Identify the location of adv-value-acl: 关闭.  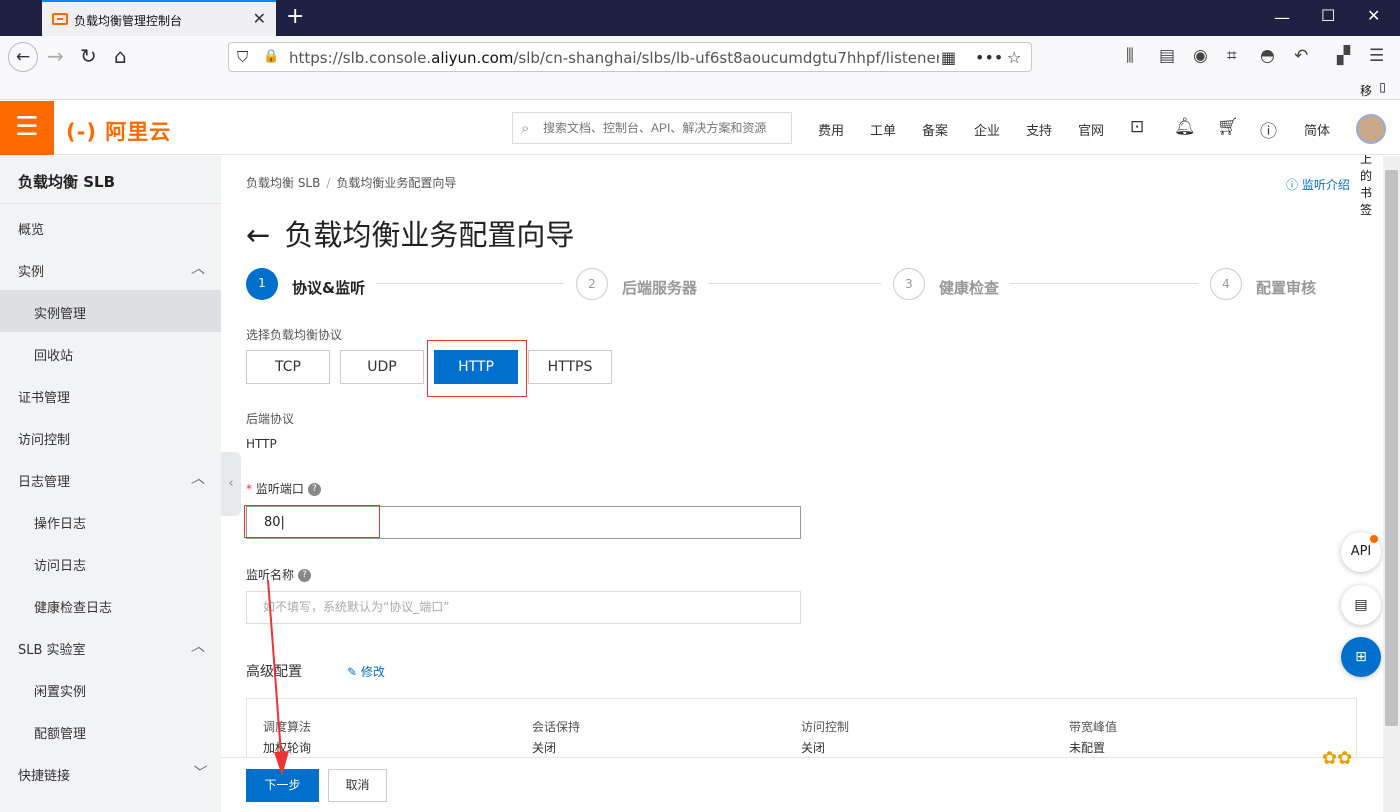
(813, 748).